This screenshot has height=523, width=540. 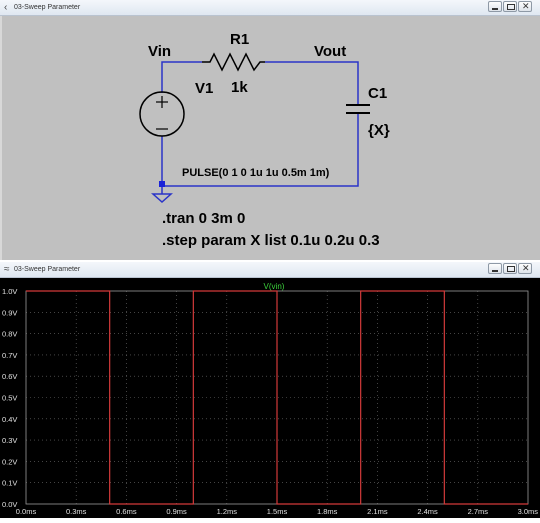 I want to click on x-tick-label: 2.4ms, so click(x=427, y=511).